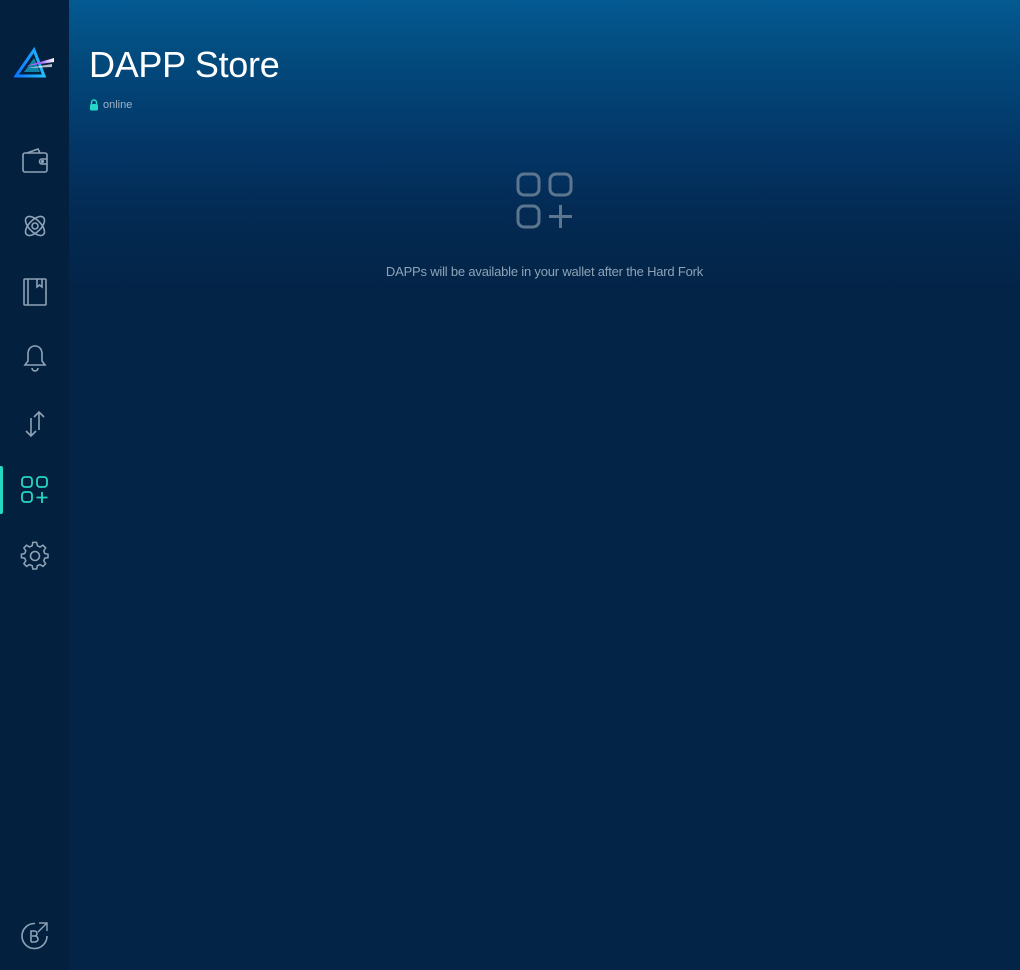  Describe the element at coordinates (184, 64) in the screenshot. I see `page-title: DAPP Store` at that location.